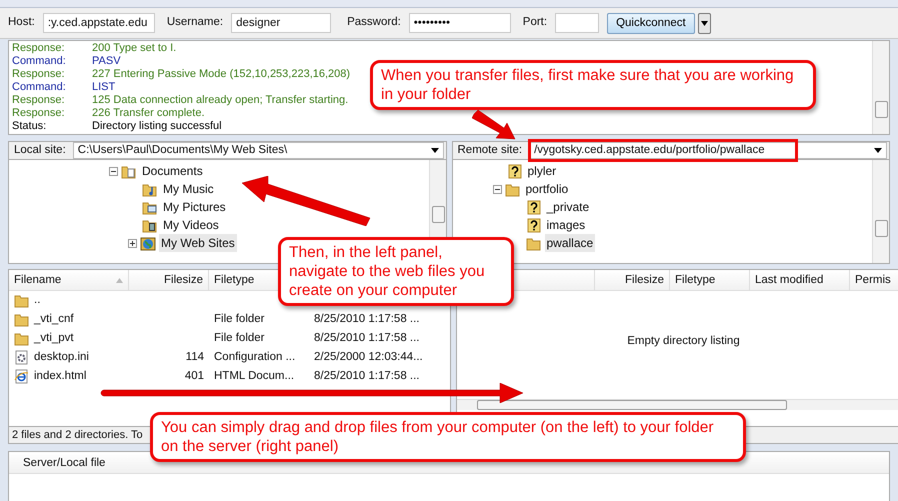 Image resolution: width=898 pixels, height=501 pixels. Describe the element at coordinates (150, 207) in the screenshot. I see `pictures-folder-icon` at that location.